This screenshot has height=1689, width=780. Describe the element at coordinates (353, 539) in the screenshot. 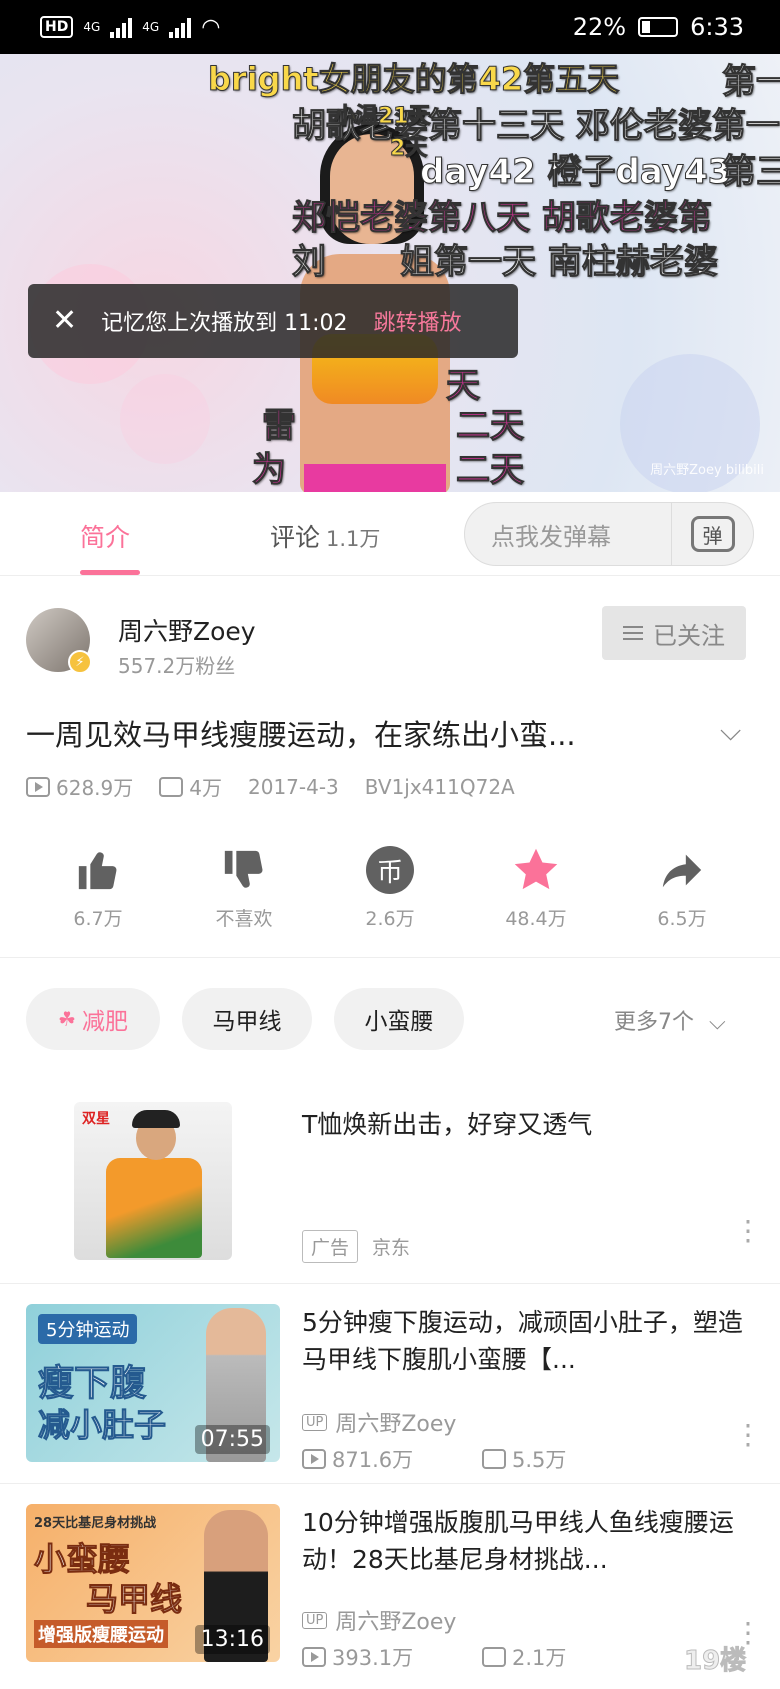

I see `comments-count: 1.1万` at that location.